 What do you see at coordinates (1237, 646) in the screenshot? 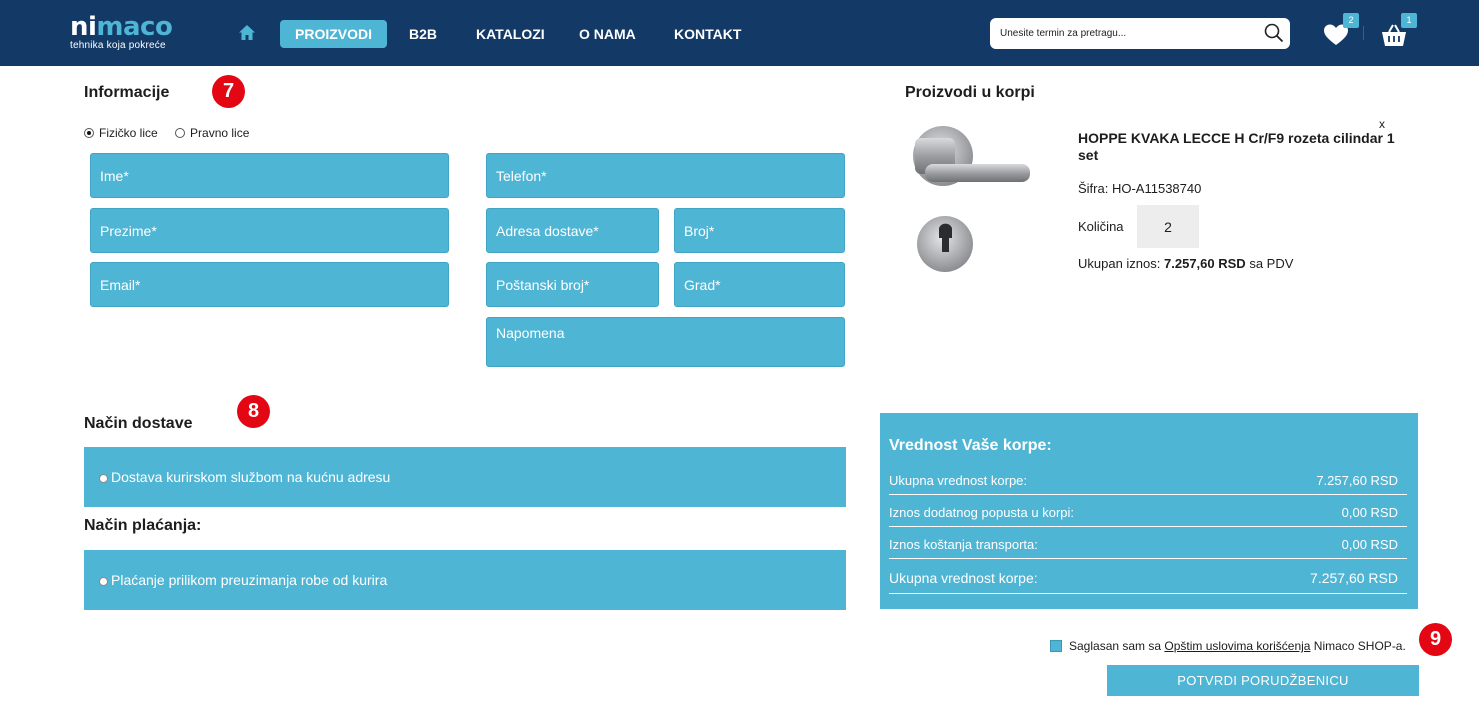
I see `terms-link: Opštim uslovima korišćenja` at bounding box center [1237, 646].